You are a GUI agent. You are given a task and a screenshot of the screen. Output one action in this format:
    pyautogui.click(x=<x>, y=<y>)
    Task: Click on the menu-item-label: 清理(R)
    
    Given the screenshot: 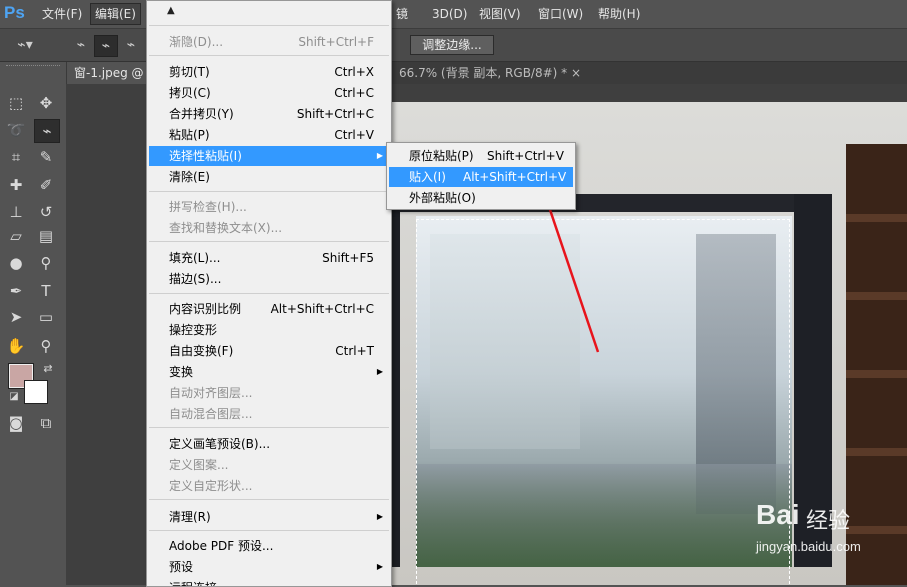 What is the action you would take?
    pyautogui.click(x=190, y=517)
    